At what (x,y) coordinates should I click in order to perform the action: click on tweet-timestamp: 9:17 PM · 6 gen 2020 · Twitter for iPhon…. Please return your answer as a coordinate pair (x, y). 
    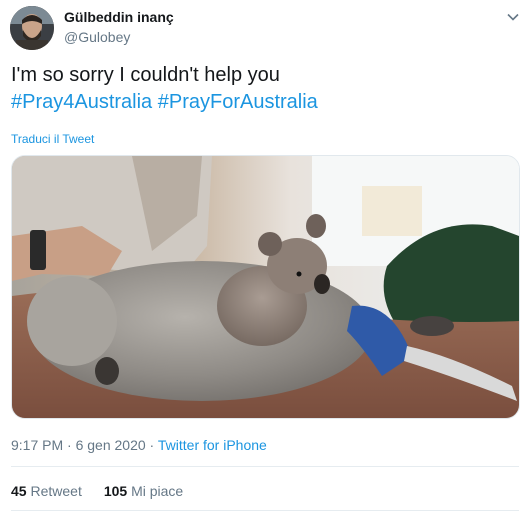
    Looking at the image, I should click on (139, 445).